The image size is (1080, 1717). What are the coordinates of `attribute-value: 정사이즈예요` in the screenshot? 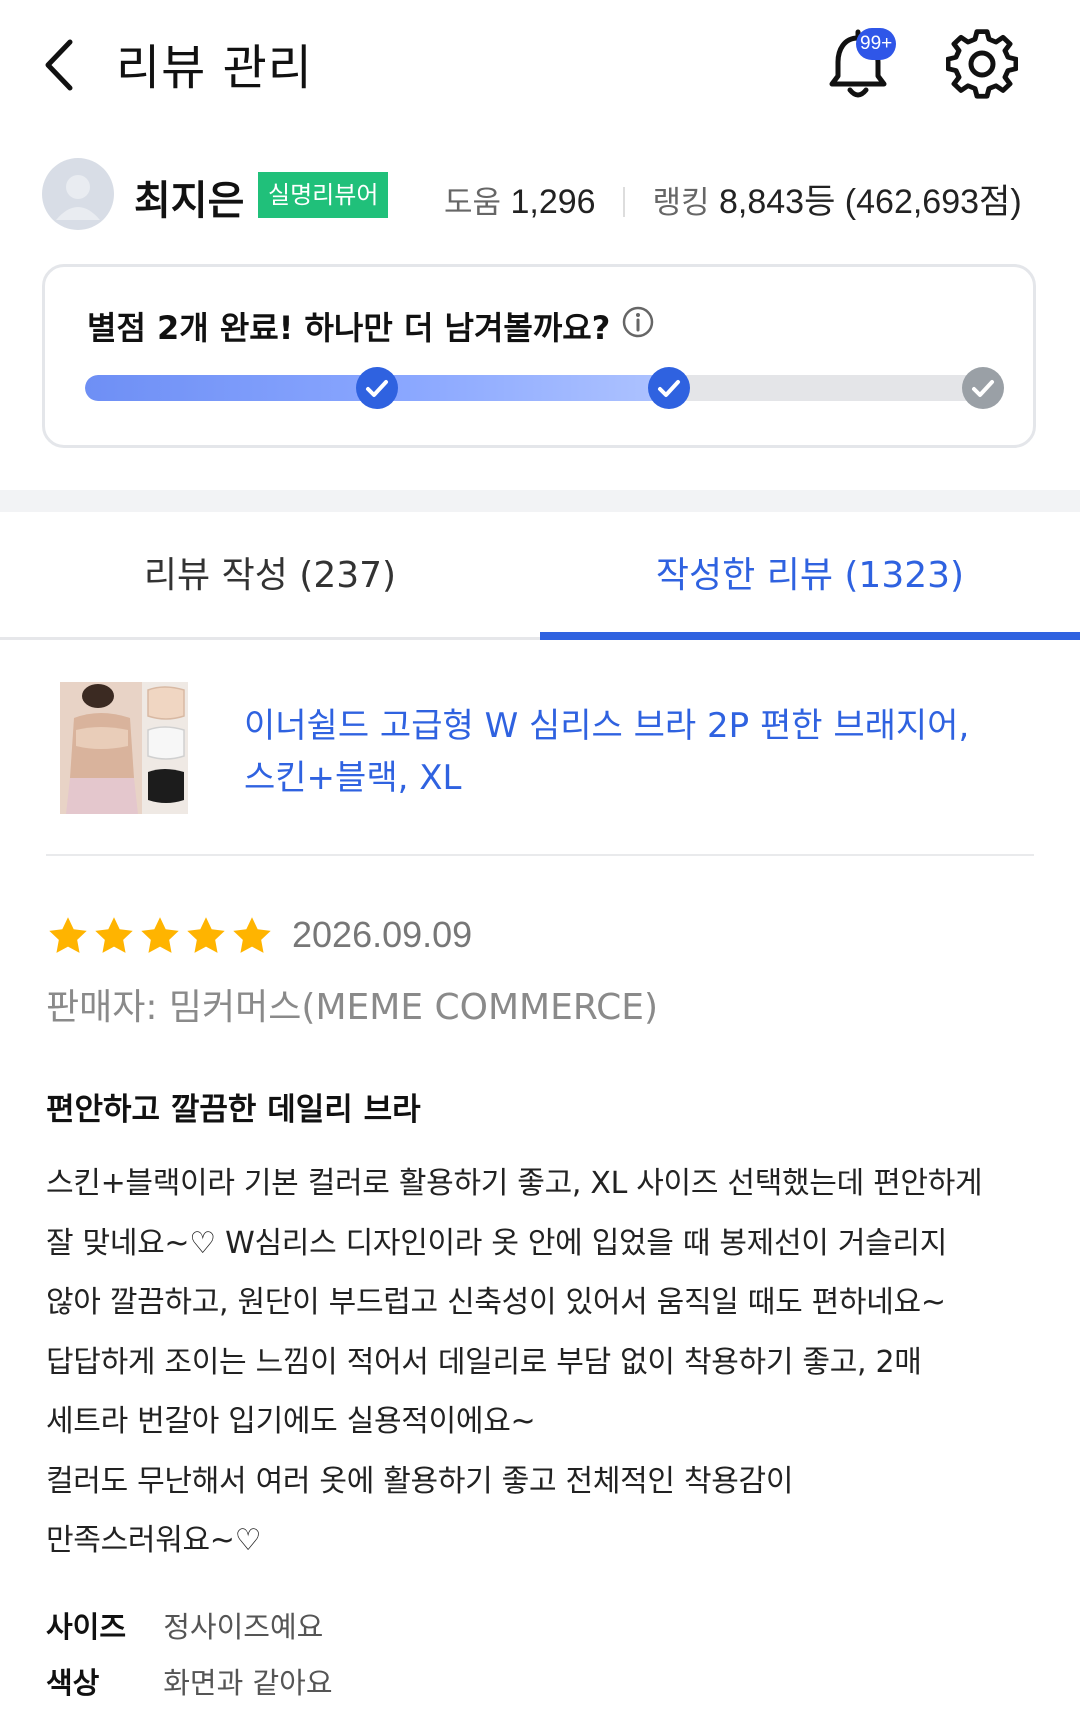 It's located at (243, 1627).